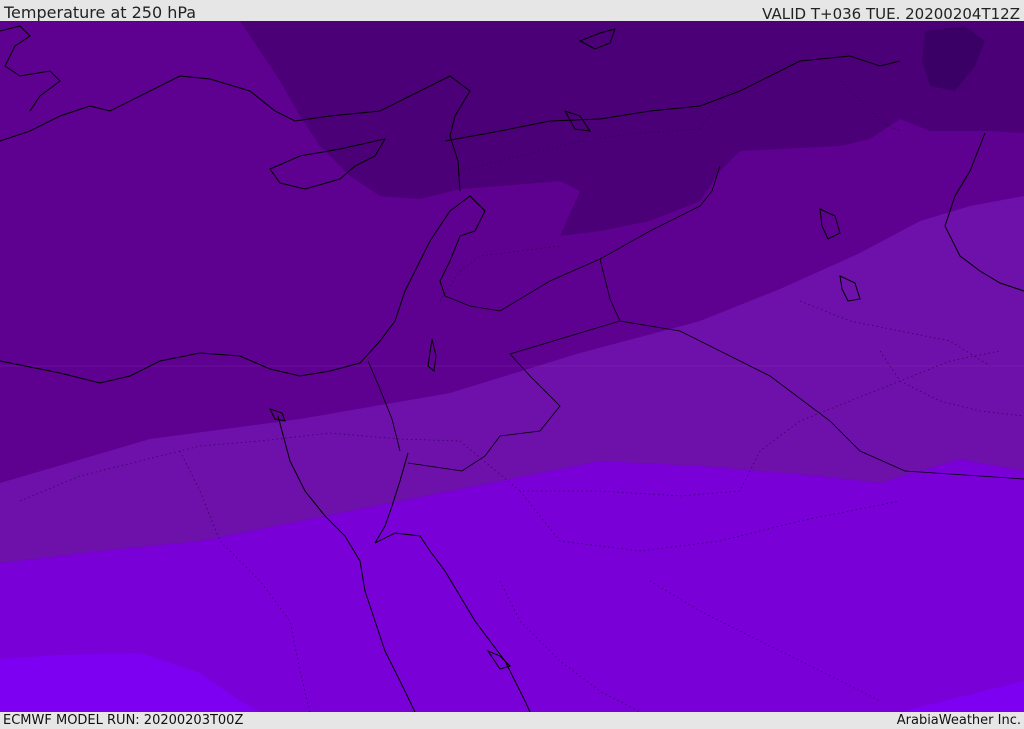  I want to click on chart-title: Temperature at 250 hPa, so click(100, 12).